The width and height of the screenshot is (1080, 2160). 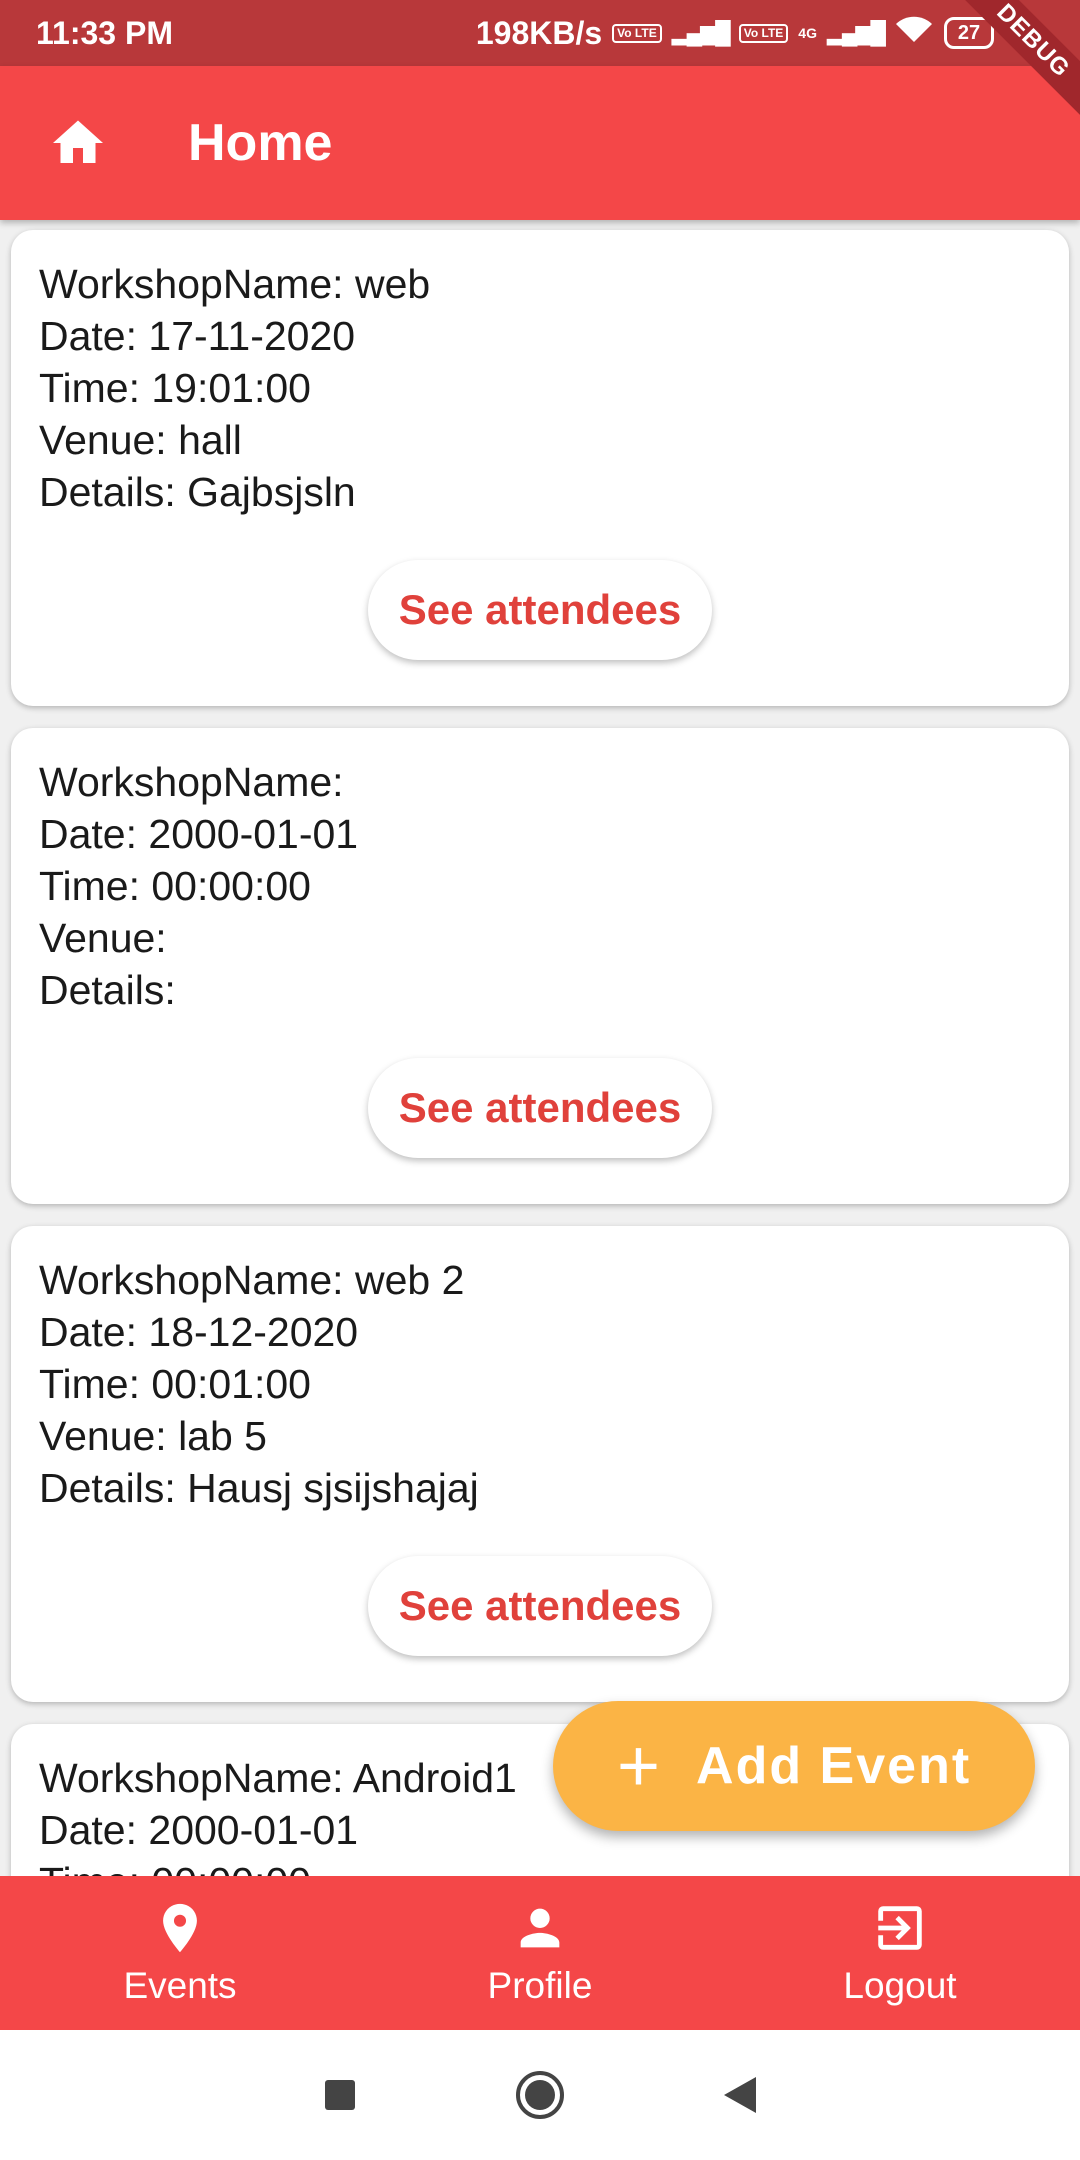 What do you see at coordinates (140, 440) in the screenshot?
I see `workshop-venue: Venue: hall` at bounding box center [140, 440].